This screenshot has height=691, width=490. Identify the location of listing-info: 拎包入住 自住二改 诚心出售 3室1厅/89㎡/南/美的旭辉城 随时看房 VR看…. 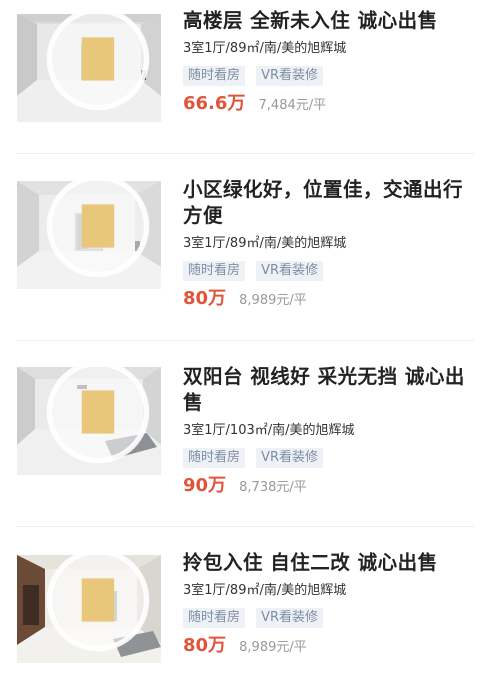
(328, 605).